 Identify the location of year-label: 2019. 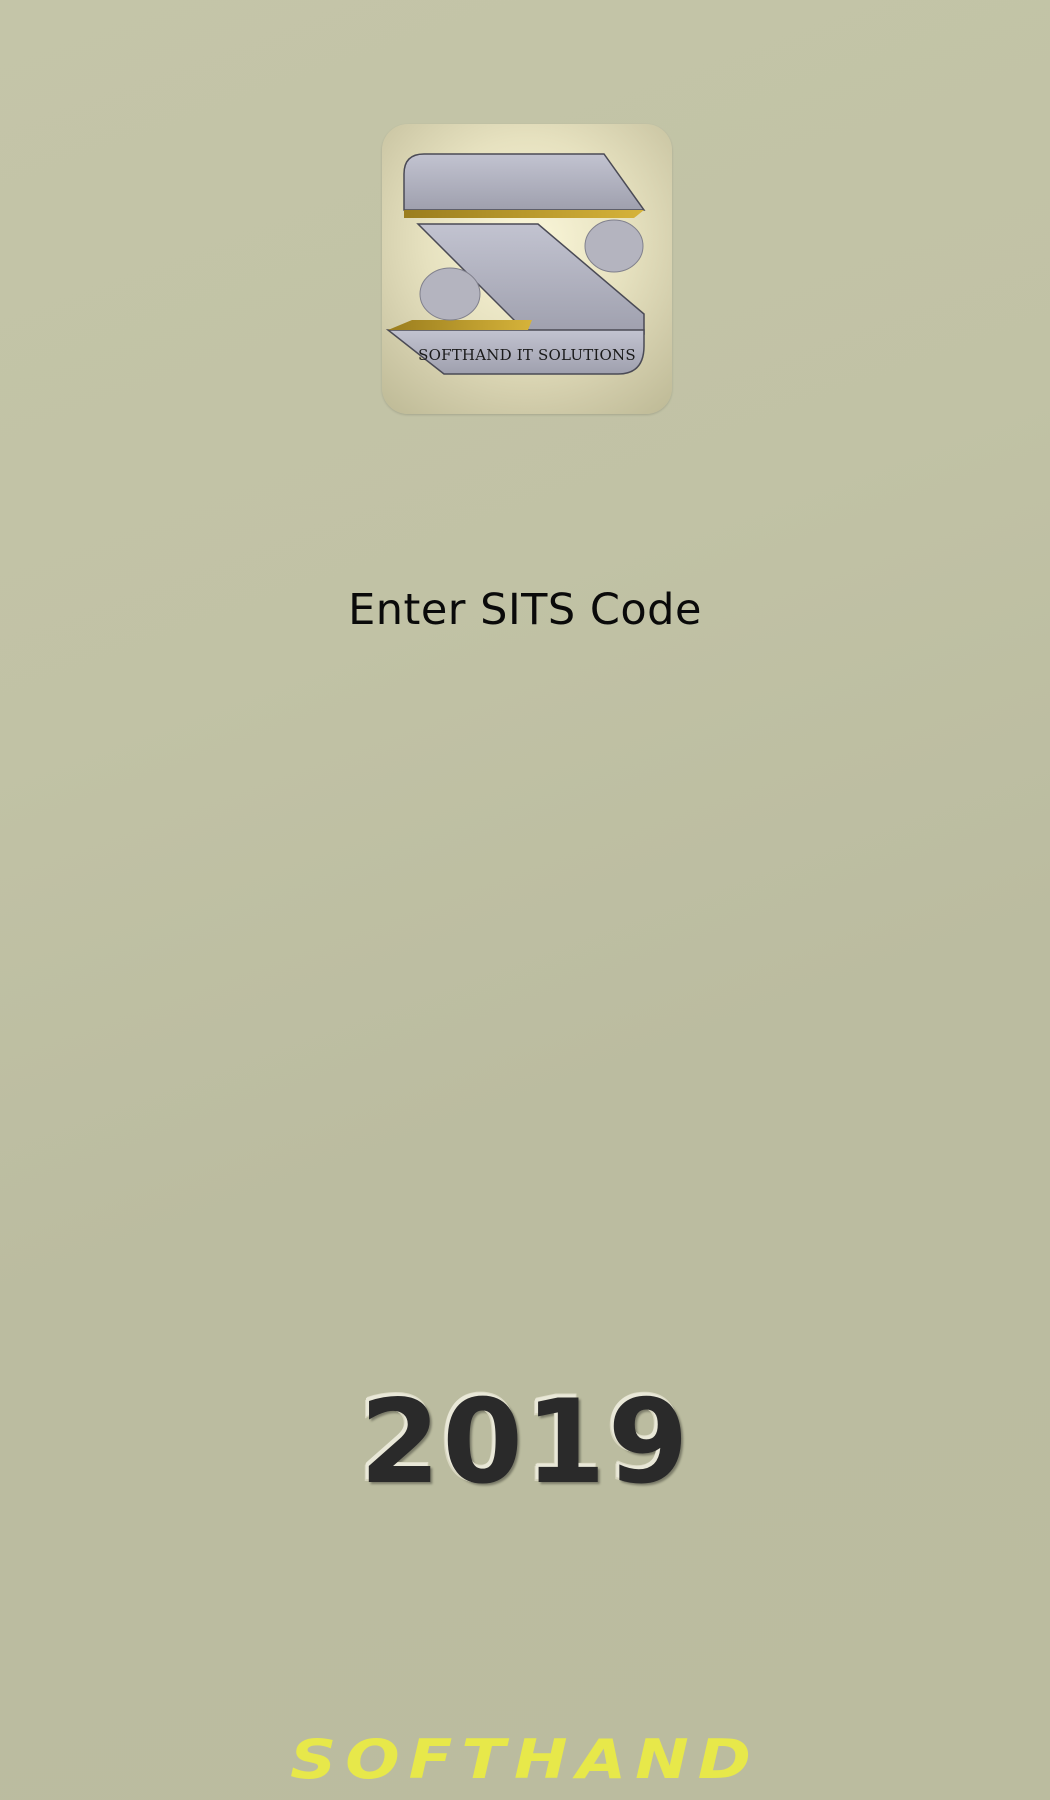
(525, 1442).